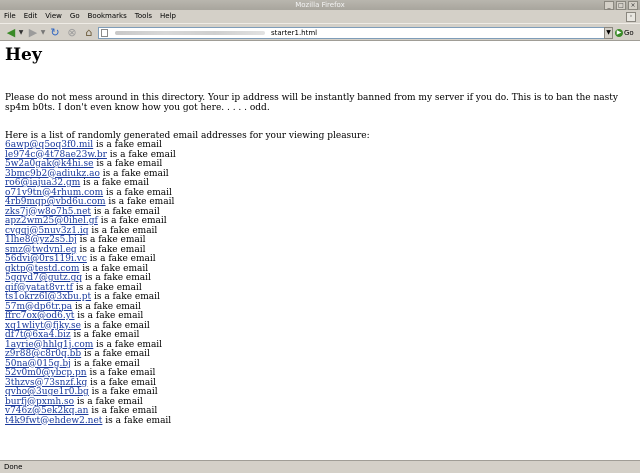 This screenshot has width=640, height=473. What do you see at coordinates (56, 155) in the screenshot?
I see `email-link: le974c@4t78ae23w.br` at bounding box center [56, 155].